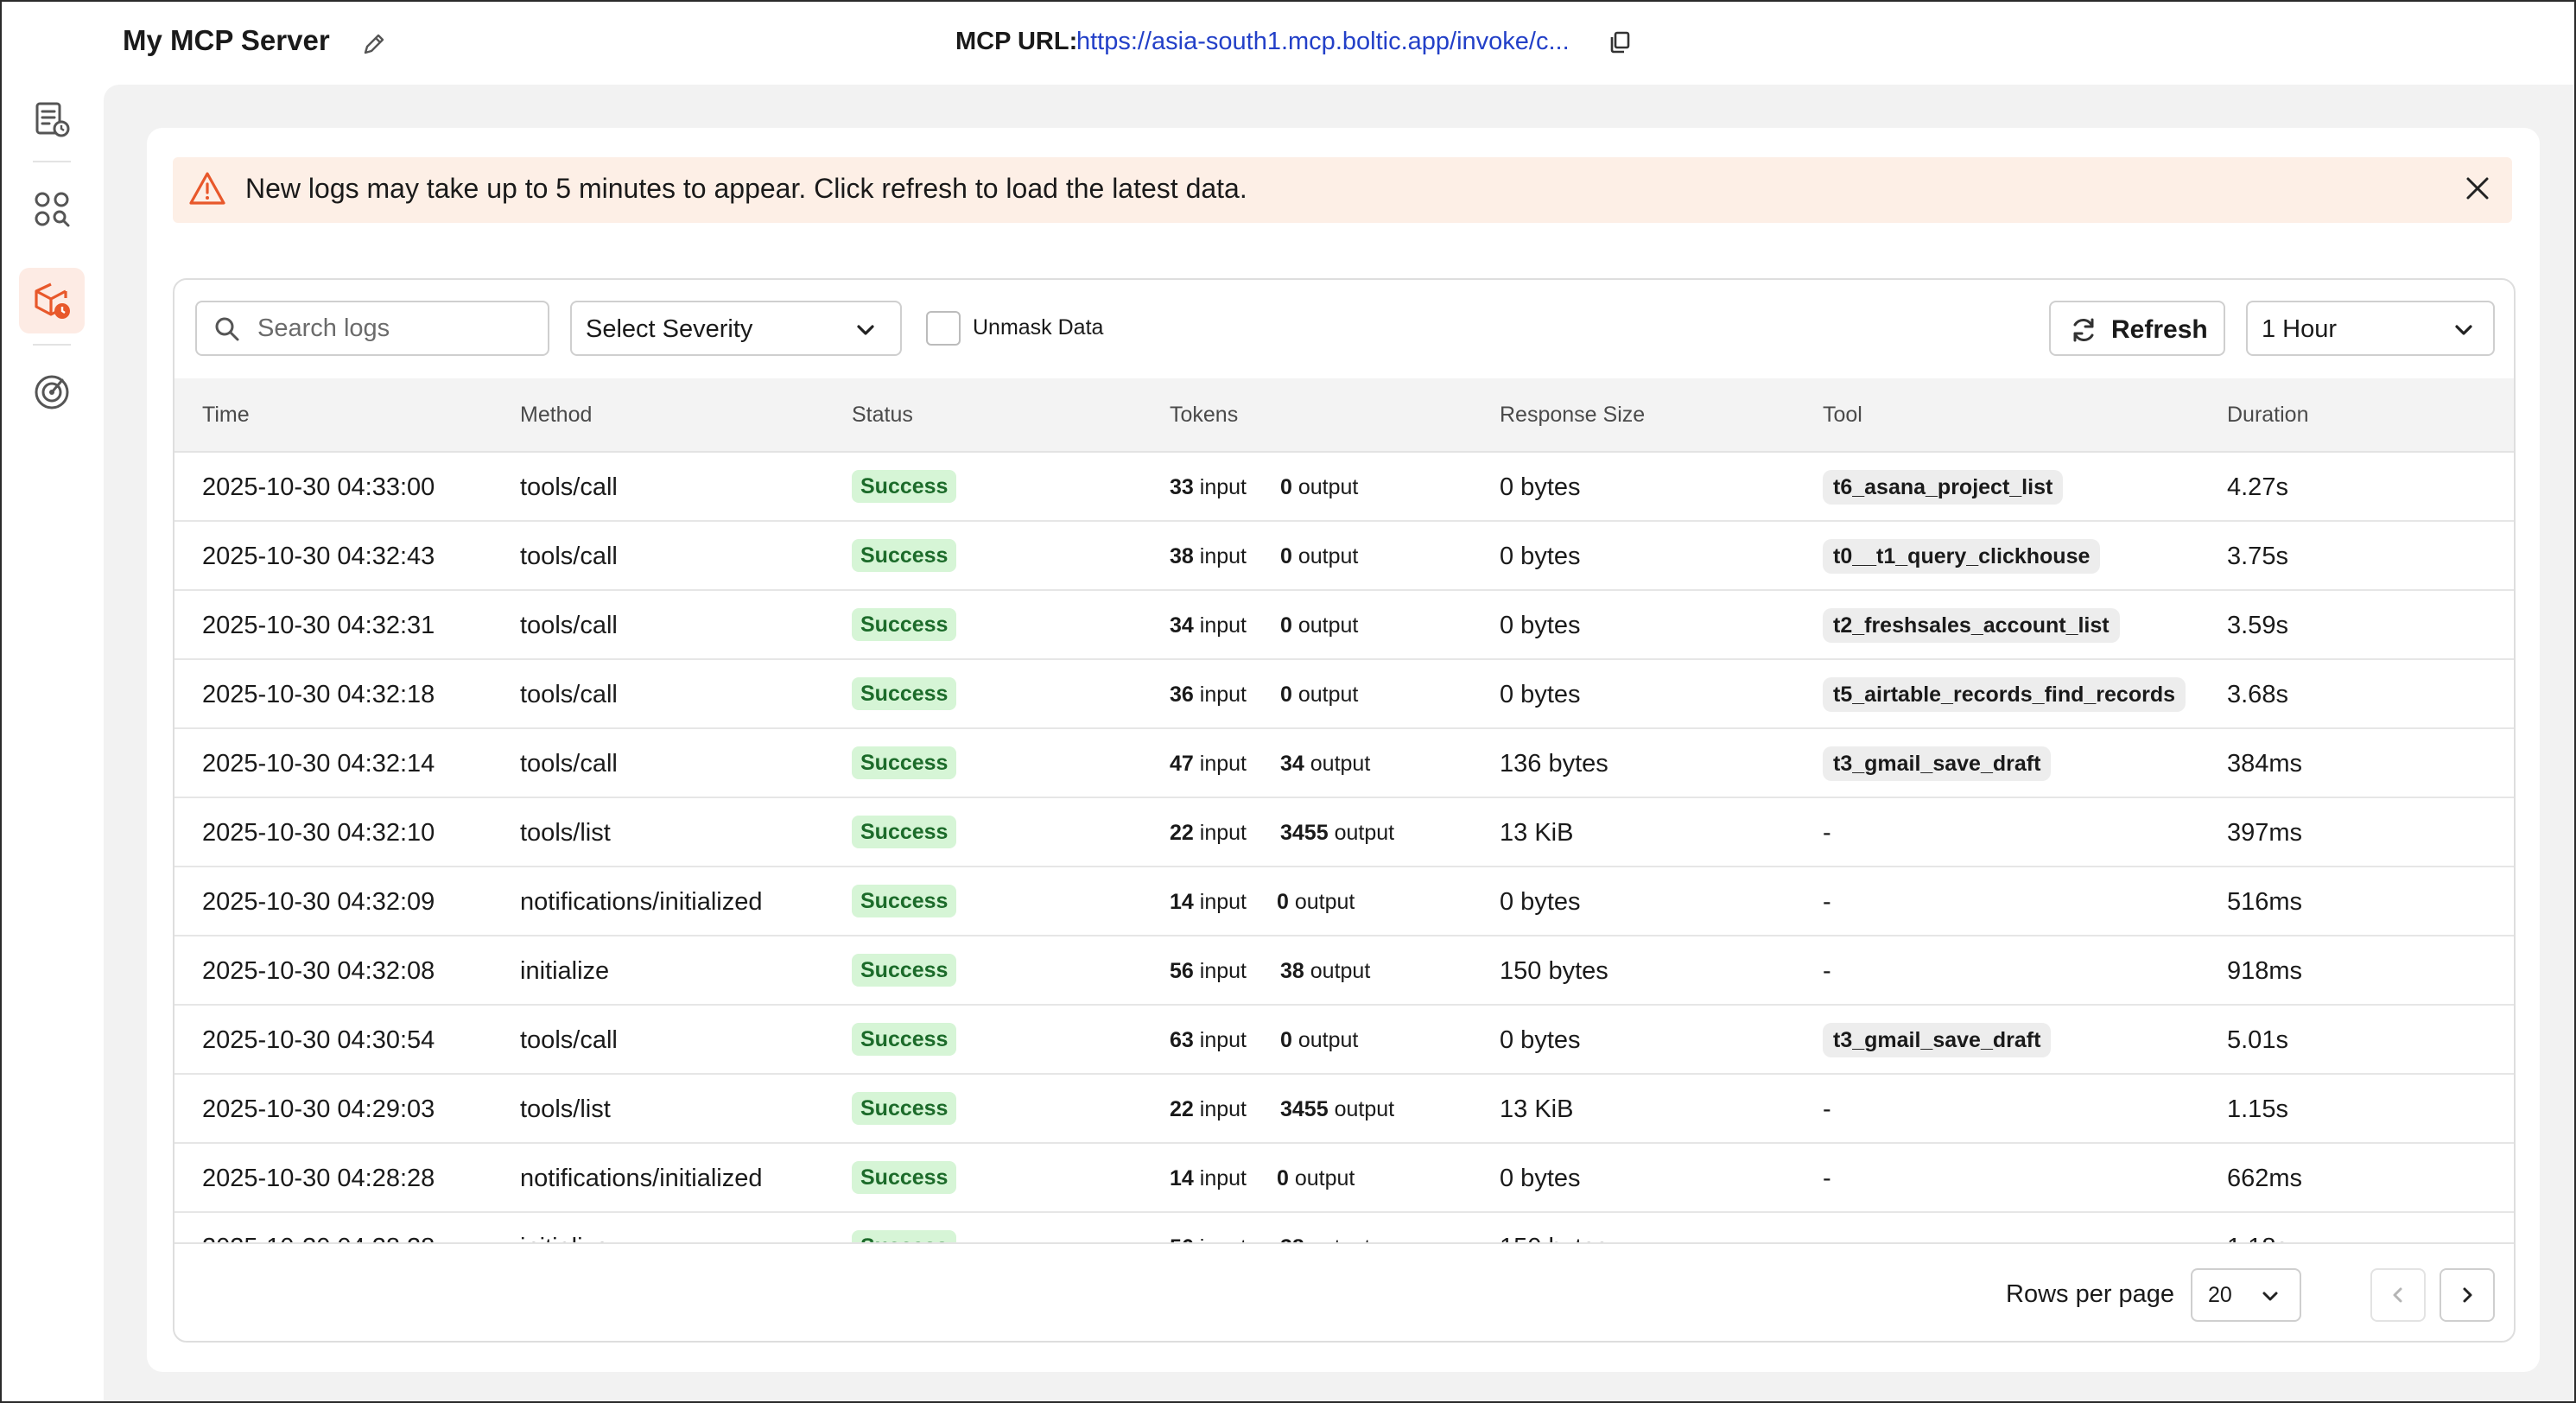 Image resolution: width=2576 pixels, height=1403 pixels. Describe the element at coordinates (1223, 556) in the screenshot. I see `tokens-input-word: input` at that location.